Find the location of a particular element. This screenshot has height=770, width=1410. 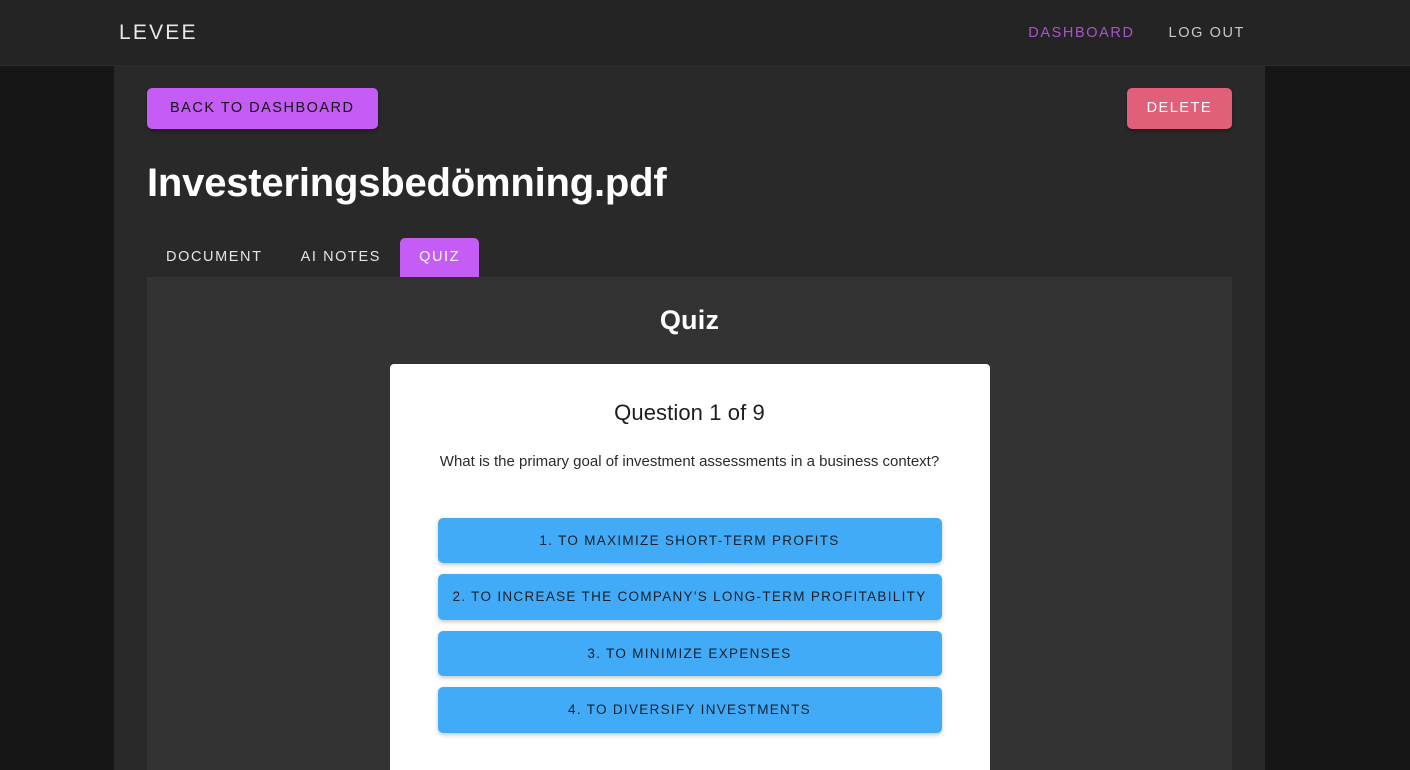

tab-quiz: QUIZ is located at coordinates (440, 257).